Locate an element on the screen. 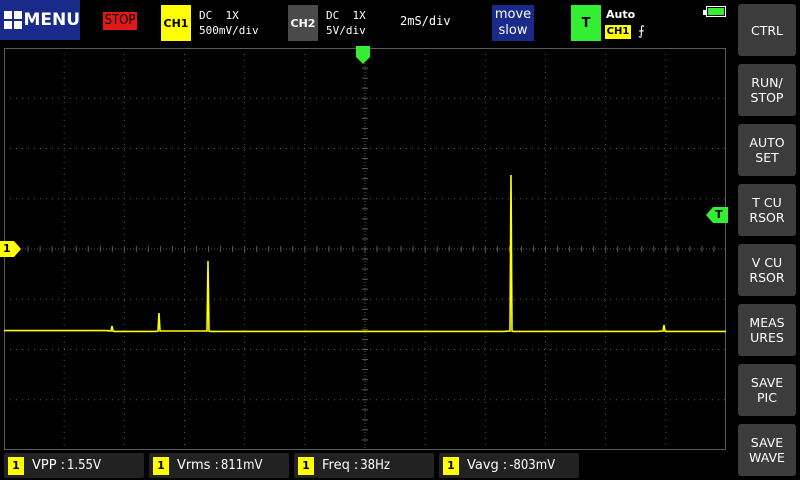 The height and width of the screenshot is (480, 800). measurement-vpp: 1 VPP : 1.55V is located at coordinates (74, 465).